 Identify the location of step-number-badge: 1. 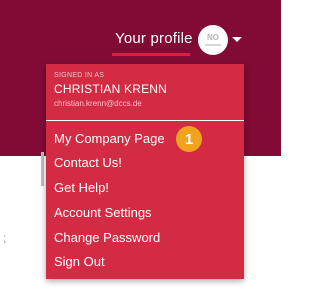
(189, 139).